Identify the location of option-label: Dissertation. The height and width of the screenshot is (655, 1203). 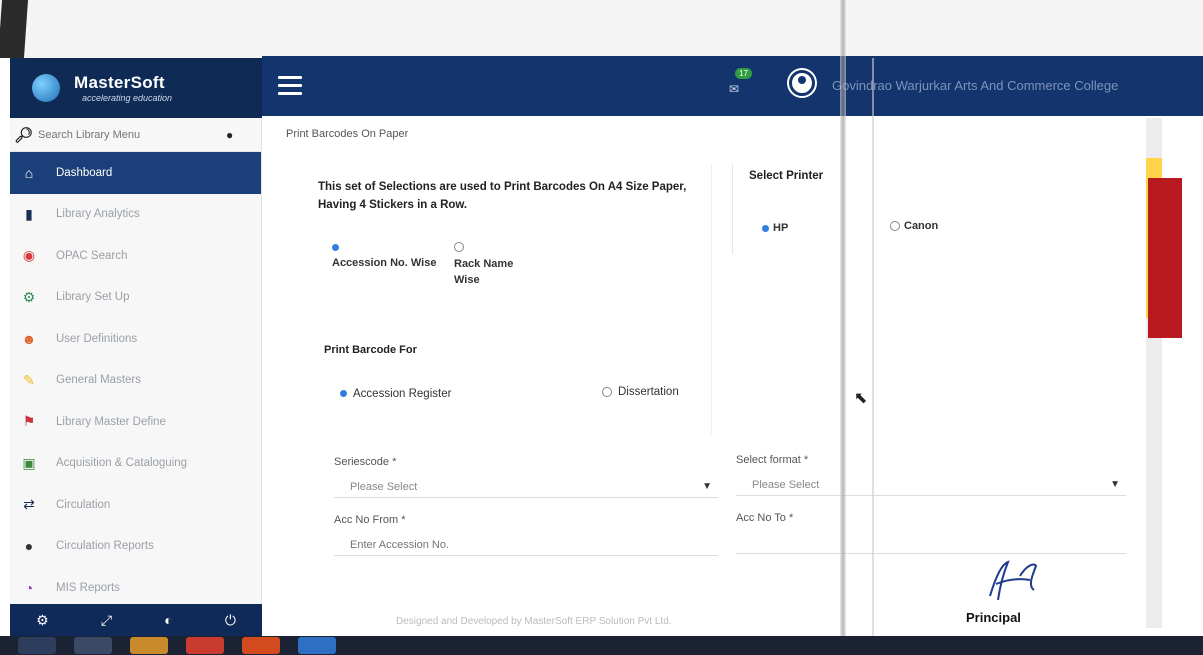
(648, 392).